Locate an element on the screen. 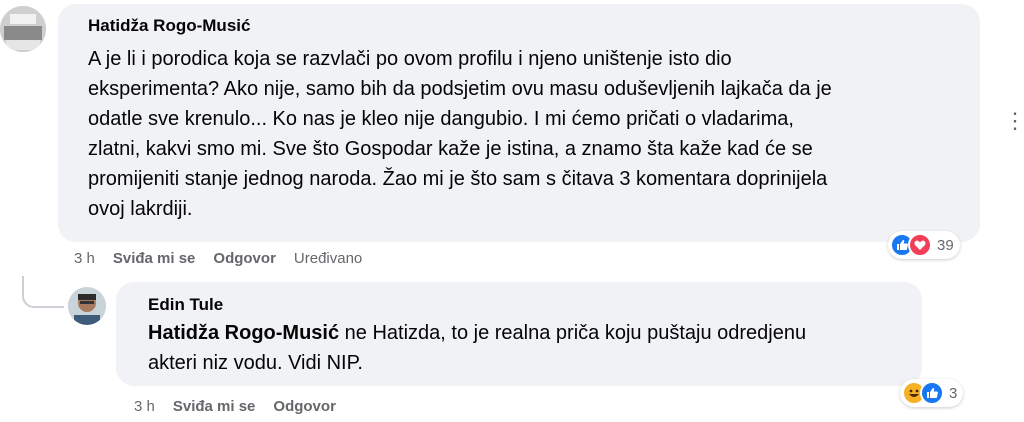  reply-author: Edin Tule is located at coordinates (185, 305).